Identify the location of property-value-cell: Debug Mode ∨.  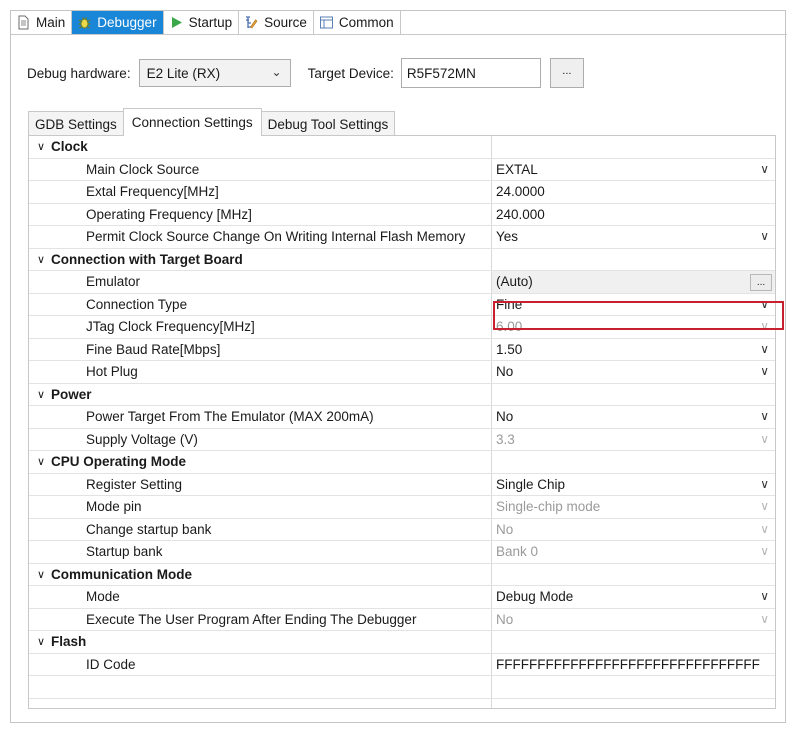
(633, 597).